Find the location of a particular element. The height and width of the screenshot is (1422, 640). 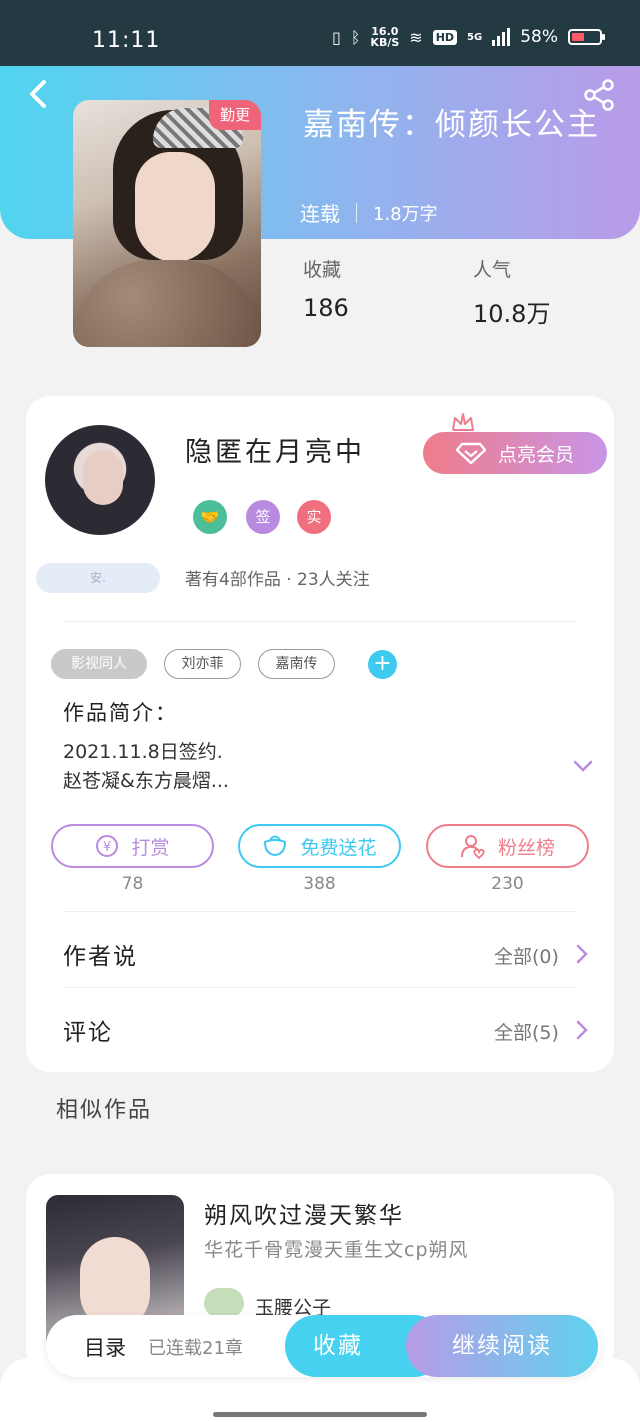

tip-button: ¥ 打赏 is located at coordinates (132, 846).